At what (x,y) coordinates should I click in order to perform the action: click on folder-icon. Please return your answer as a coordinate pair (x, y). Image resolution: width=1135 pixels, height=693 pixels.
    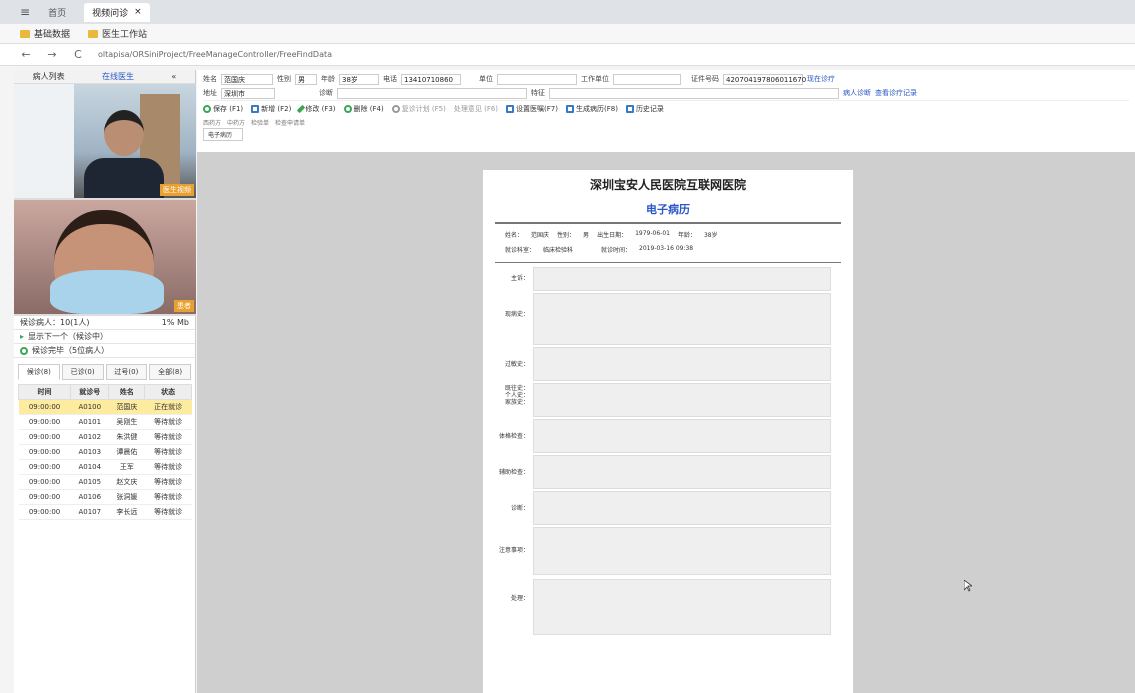
    Looking at the image, I should click on (25, 33).